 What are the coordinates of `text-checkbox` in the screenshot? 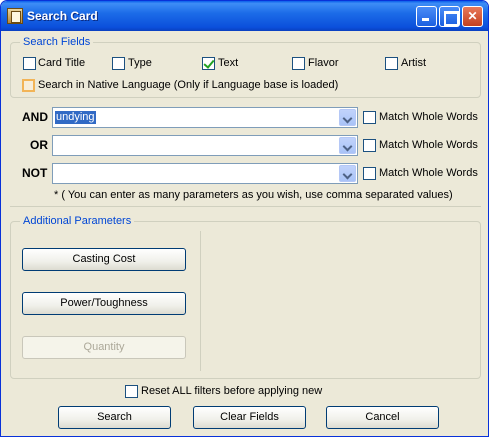 It's located at (208, 63).